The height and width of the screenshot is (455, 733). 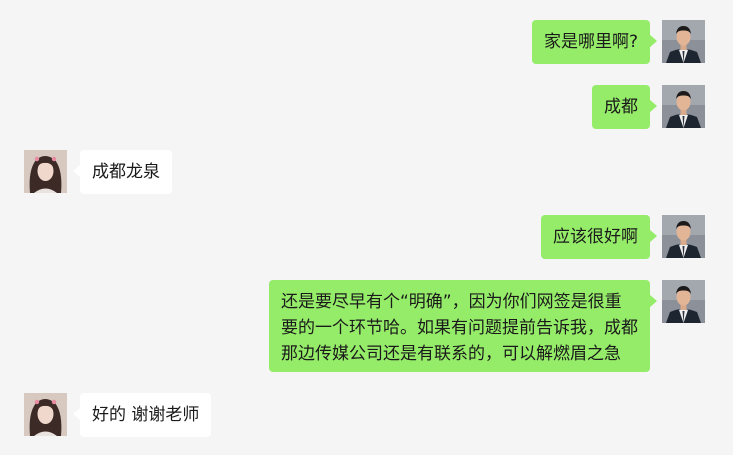 What do you see at coordinates (142, 415) in the screenshot?
I see `message-bubble: 好的 谢谢老师` at bounding box center [142, 415].